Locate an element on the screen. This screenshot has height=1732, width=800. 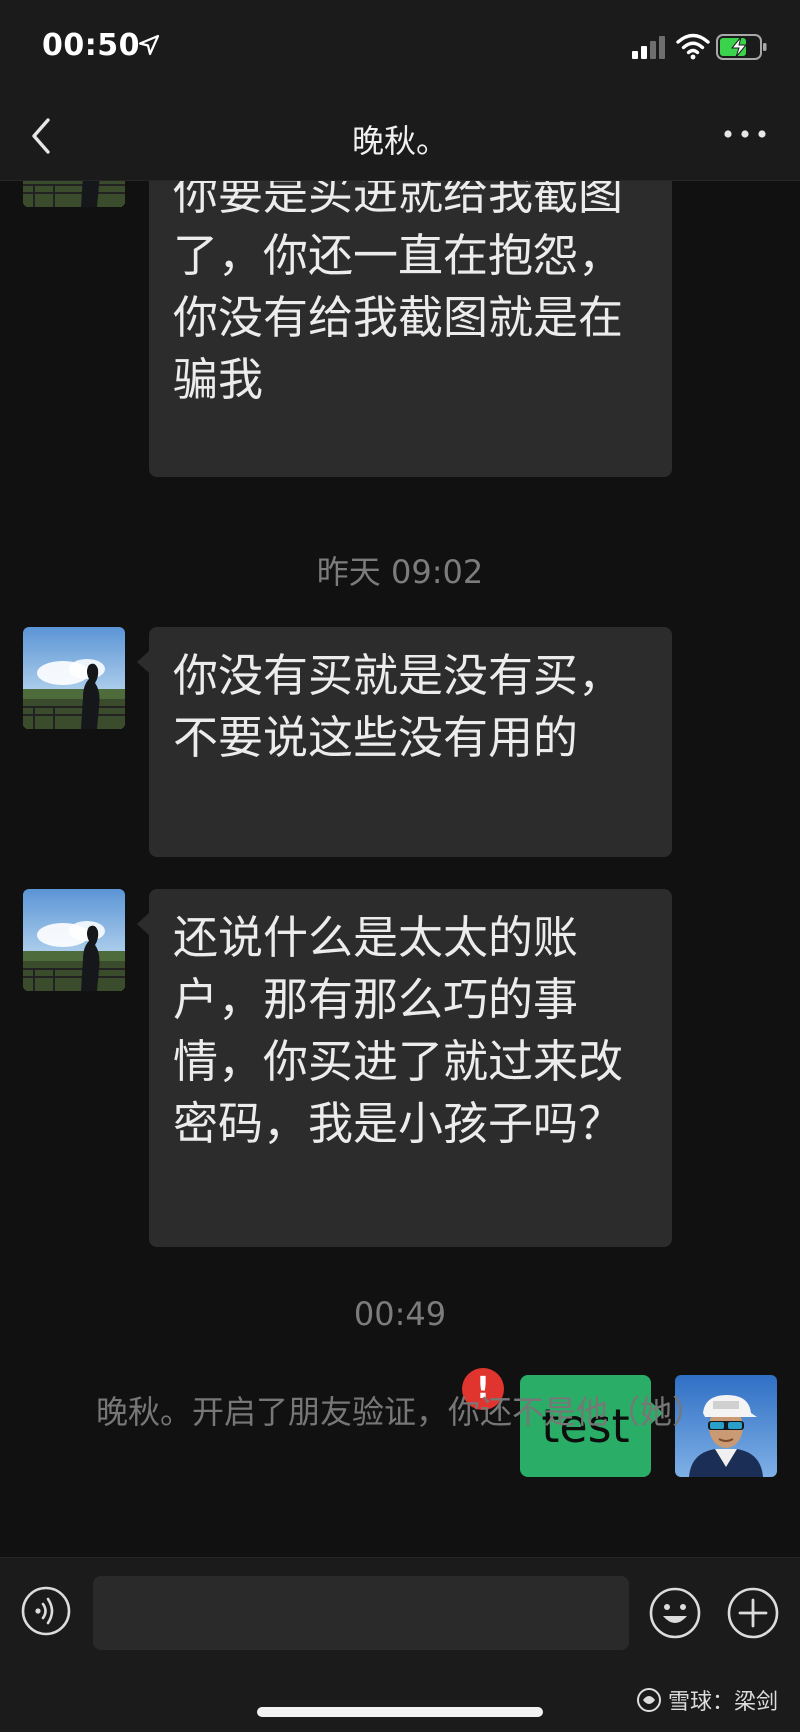
received-message-bubble: 还说什么是太太的账户，那有那么巧的事情，你买进了就过来改密码，我是小孩子吗？ is located at coordinates (410, 1068).